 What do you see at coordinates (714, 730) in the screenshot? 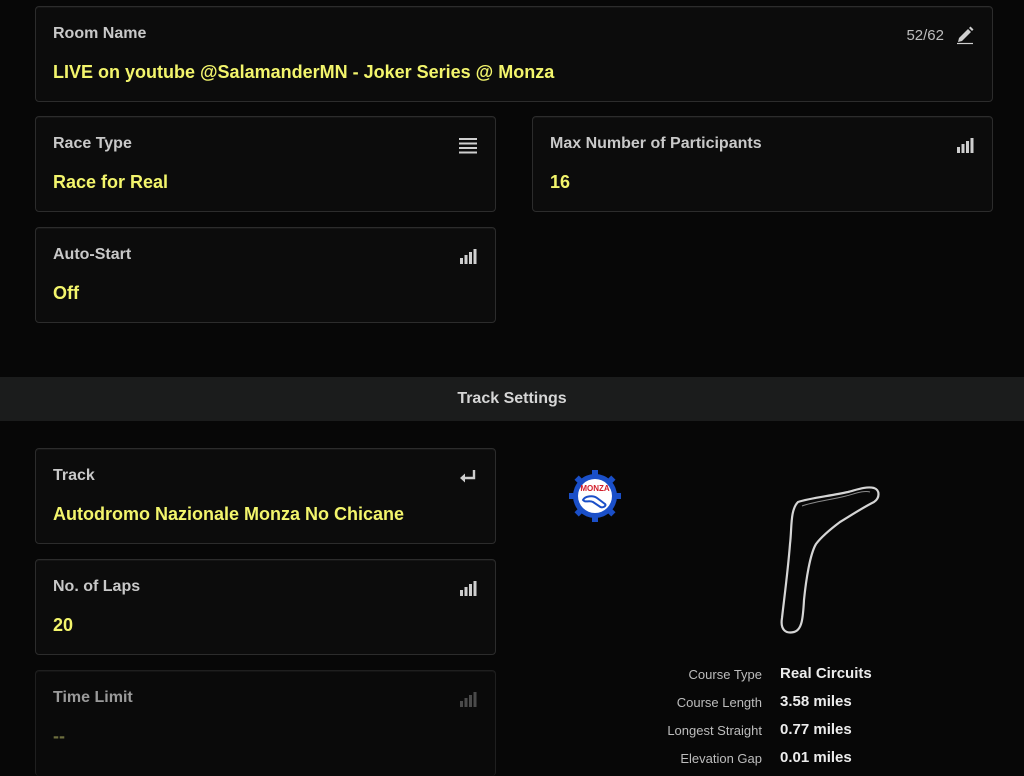
I see `longest-straight-label: Longest Straight` at bounding box center [714, 730].